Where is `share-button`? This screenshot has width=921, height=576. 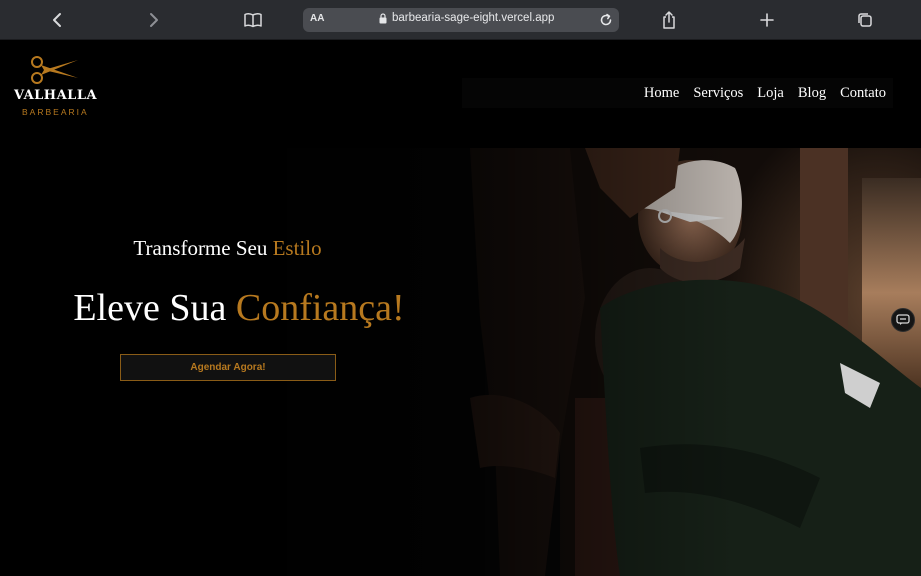 share-button is located at coordinates (669, 20).